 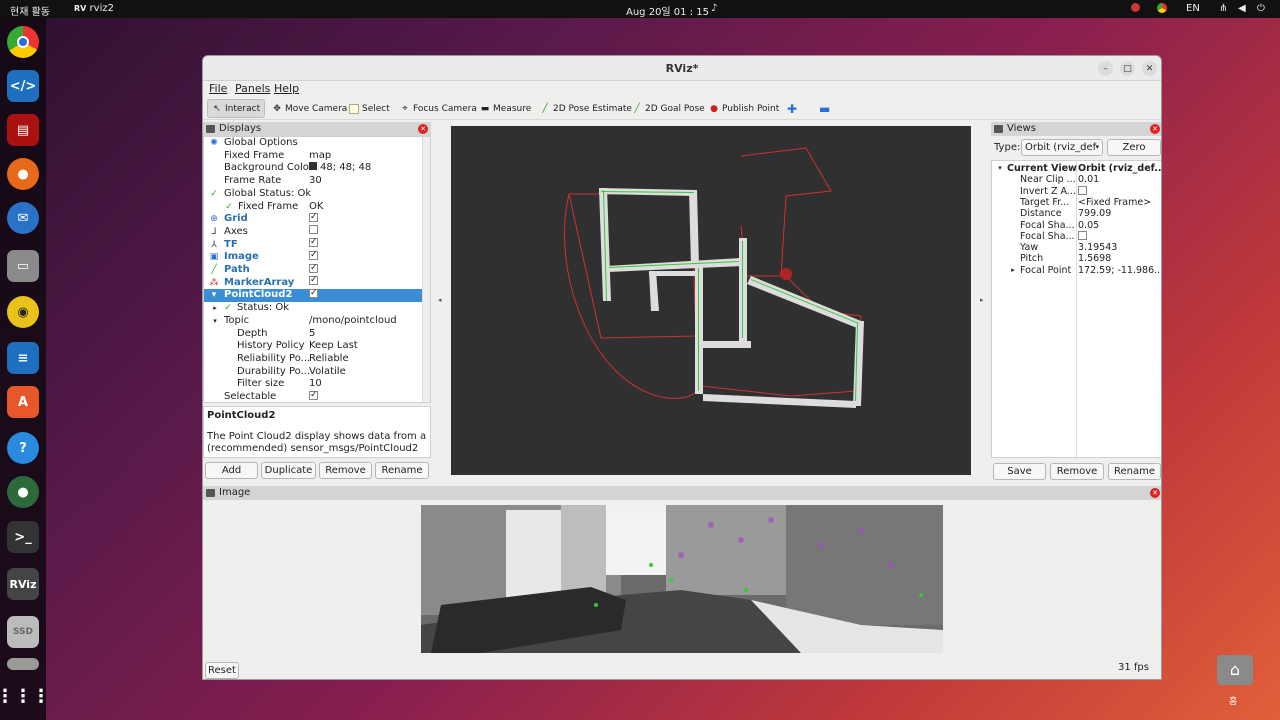 What do you see at coordinates (313, 293) in the screenshot?
I see `pointcloud2-checkbox` at bounding box center [313, 293].